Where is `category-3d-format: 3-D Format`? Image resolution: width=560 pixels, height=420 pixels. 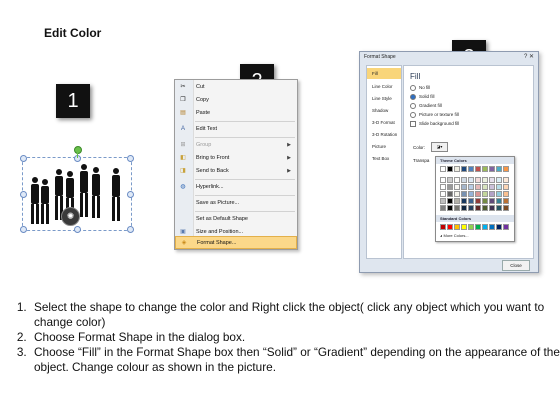 category-3d-format: 3-D Format is located at coordinates (384, 122).